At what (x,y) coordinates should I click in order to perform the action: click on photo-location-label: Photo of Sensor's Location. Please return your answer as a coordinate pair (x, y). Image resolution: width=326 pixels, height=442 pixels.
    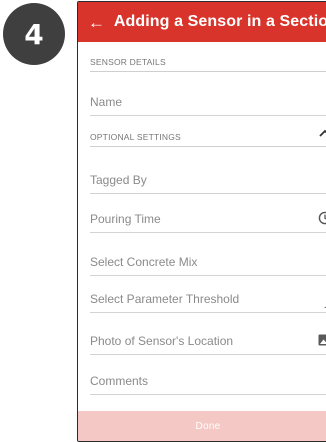
    Looking at the image, I should click on (162, 341).